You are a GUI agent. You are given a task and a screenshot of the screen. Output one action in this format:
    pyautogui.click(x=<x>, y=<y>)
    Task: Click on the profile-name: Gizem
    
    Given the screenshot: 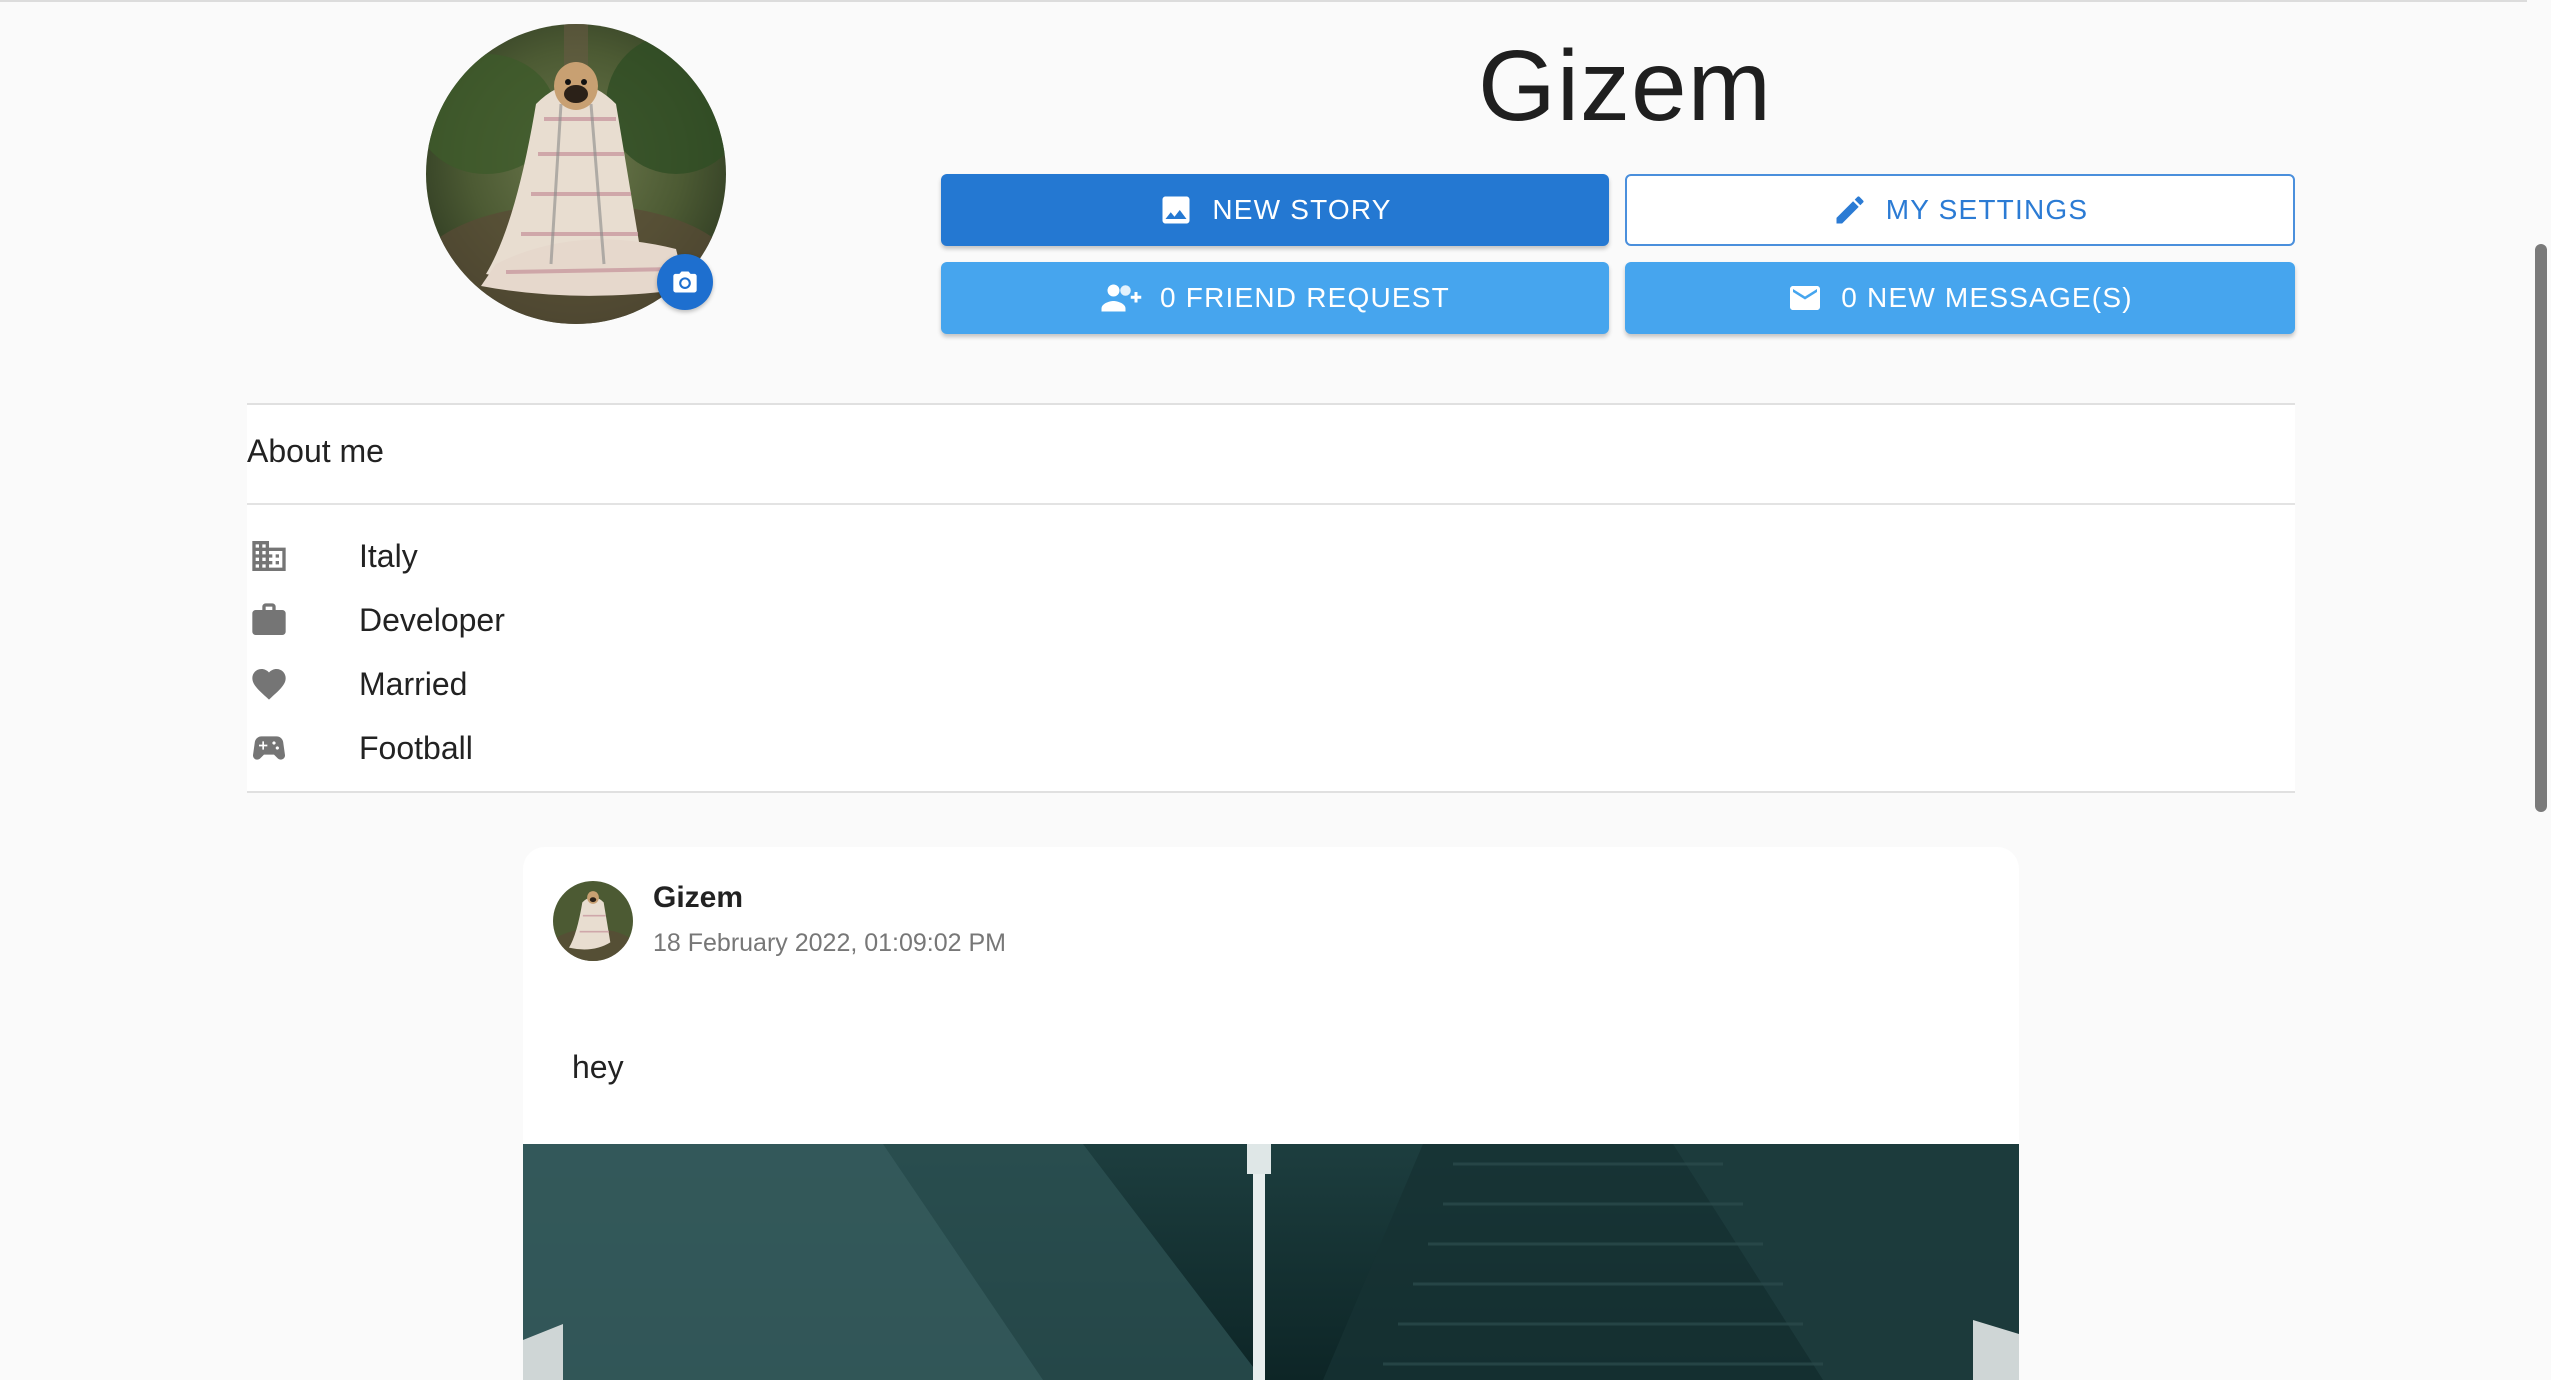 What is the action you would take?
    pyautogui.click(x=1625, y=86)
    